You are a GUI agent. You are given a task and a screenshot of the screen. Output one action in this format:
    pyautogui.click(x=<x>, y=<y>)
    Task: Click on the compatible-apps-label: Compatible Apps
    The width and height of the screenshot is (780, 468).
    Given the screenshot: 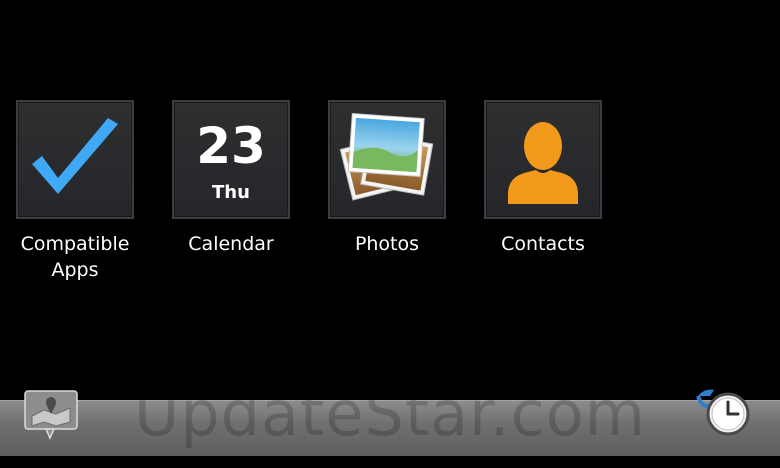 What is the action you would take?
    pyautogui.click(x=75, y=257)
    